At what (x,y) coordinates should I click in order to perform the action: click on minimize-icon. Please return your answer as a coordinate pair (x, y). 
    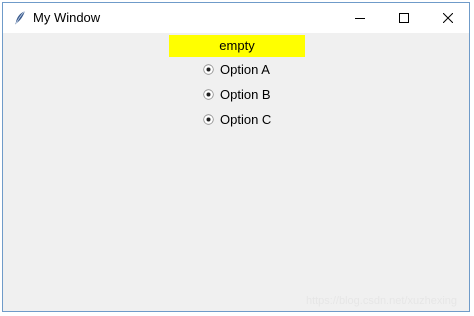
    Looking at the image, I should click on (360, 18).